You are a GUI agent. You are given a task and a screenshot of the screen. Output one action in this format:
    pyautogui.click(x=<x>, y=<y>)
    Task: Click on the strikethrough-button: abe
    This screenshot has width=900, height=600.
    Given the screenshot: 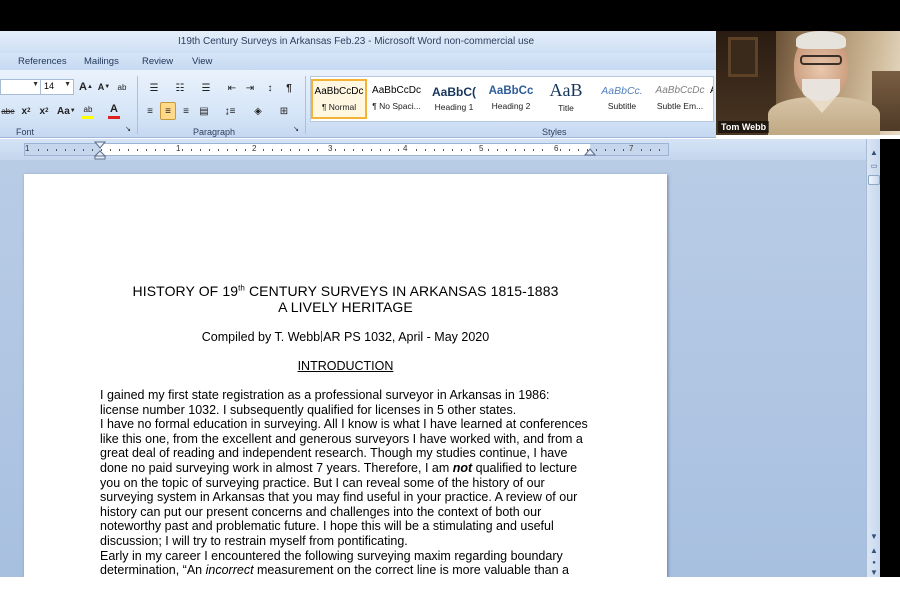 What is the action you would take?
    pyautogui.click(x=8, y=111)
    